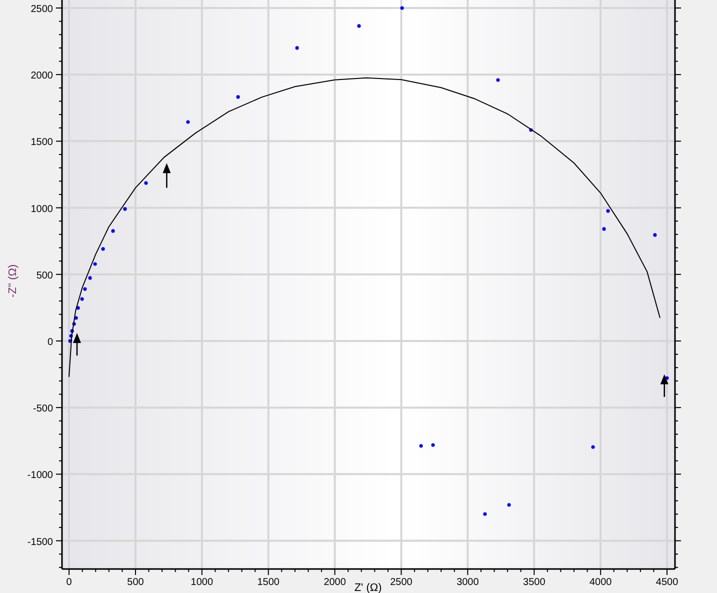 This screenshot has height=593, width=717. I want to click on tick-label: -500, so click(42, 409).